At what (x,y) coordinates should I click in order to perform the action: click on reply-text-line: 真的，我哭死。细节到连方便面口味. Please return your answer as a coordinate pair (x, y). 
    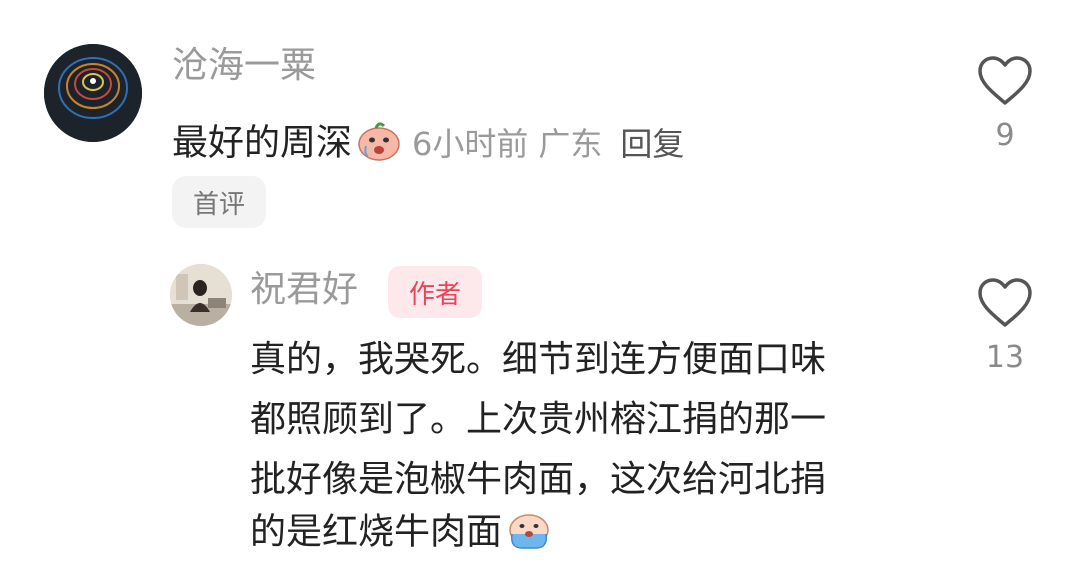
    Looking at the image, I should click on (538, 359).